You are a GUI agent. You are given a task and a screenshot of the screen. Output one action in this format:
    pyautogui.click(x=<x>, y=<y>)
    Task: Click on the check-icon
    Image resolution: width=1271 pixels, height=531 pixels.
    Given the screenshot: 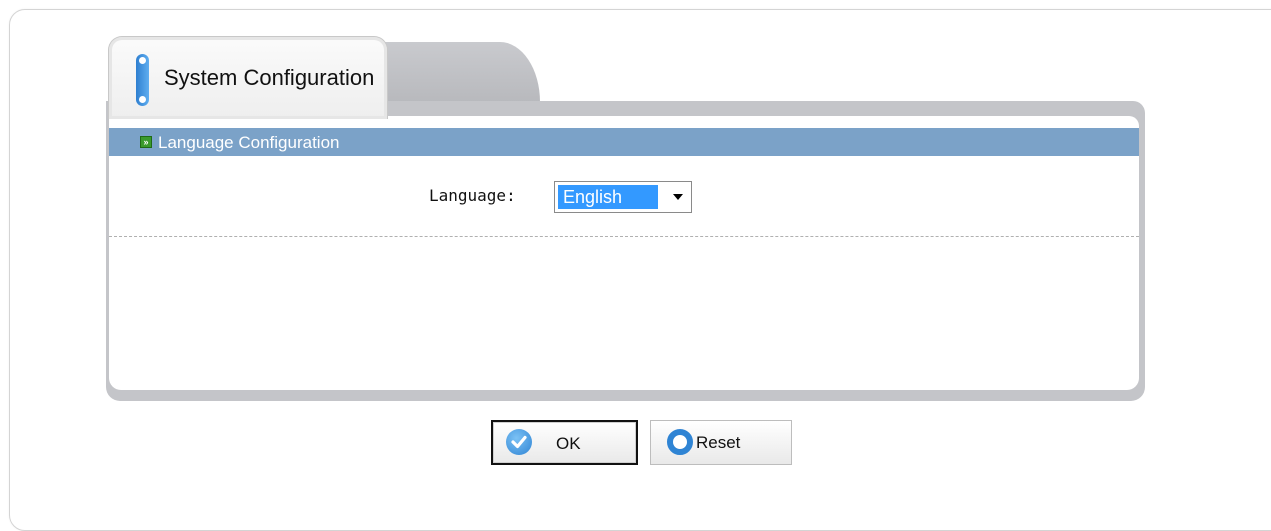 What is the action you would take?
    pyautogui.click(x=519, y=442)
    